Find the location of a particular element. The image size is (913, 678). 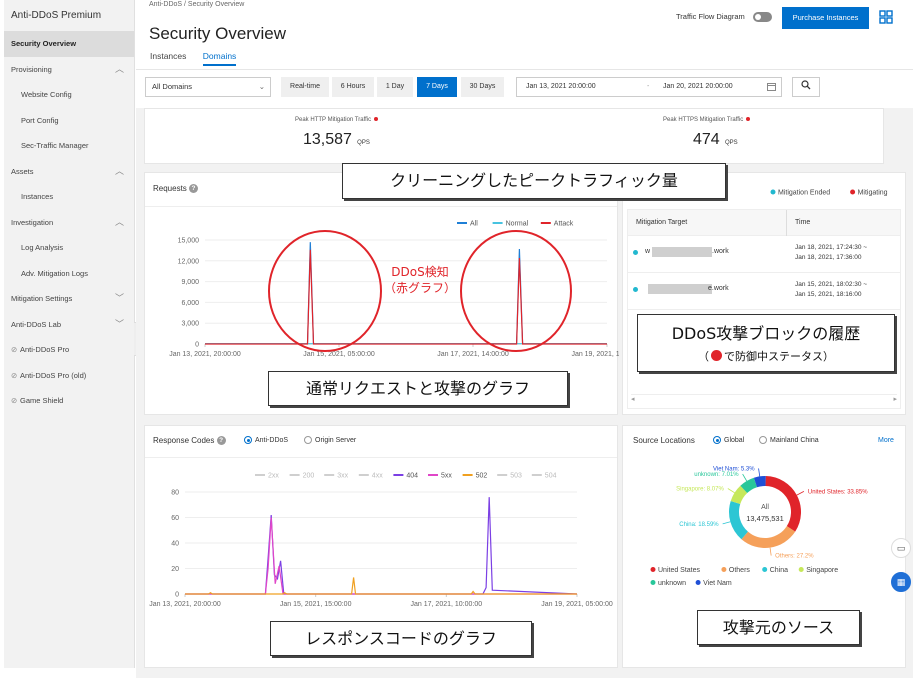

sidebar-item-assets: Assets ︿ is located at coordinates (69, 172).